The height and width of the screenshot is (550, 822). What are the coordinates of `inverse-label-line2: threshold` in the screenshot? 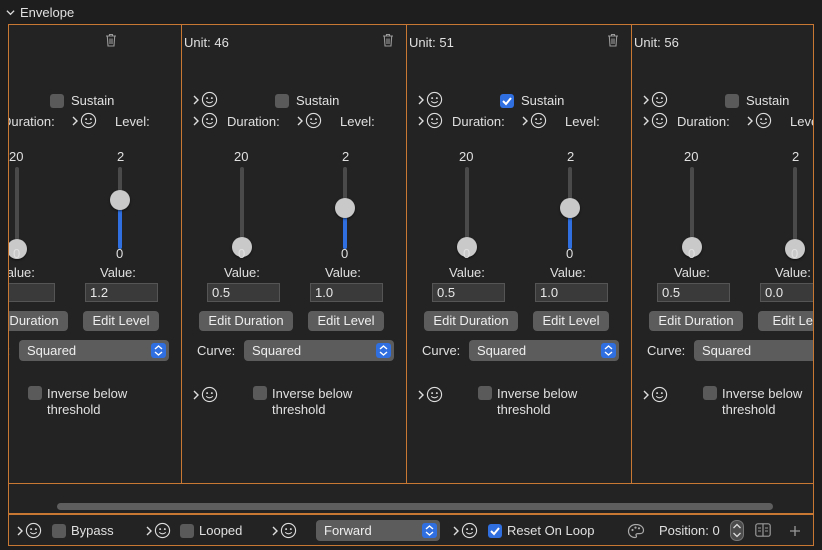 It's located at (299, 409).